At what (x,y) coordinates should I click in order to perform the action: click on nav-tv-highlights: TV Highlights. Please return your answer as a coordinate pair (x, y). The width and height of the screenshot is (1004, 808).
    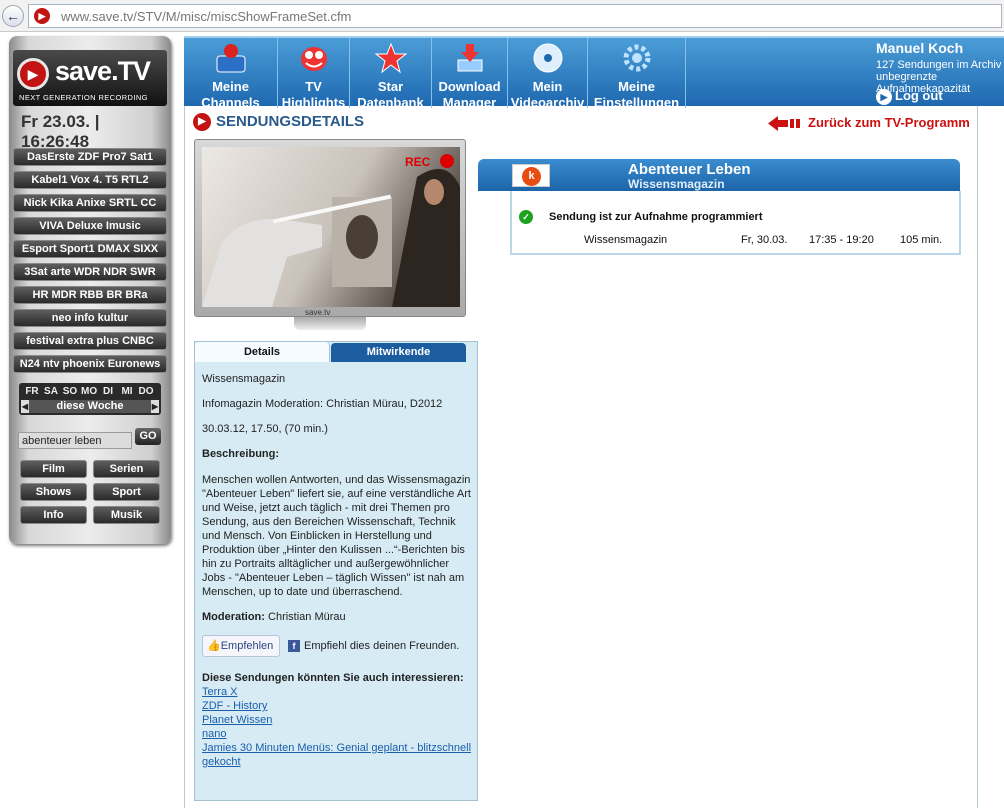
    Looking at the image, I should click on (314, 74).